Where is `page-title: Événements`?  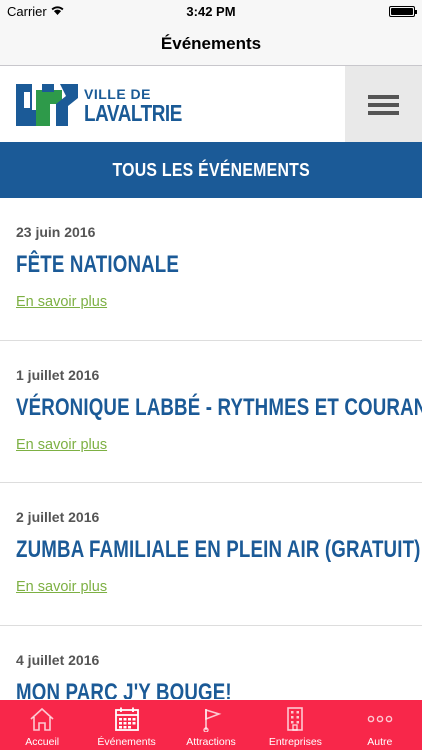 page-title: Événements is located at coordinates (211, 43).